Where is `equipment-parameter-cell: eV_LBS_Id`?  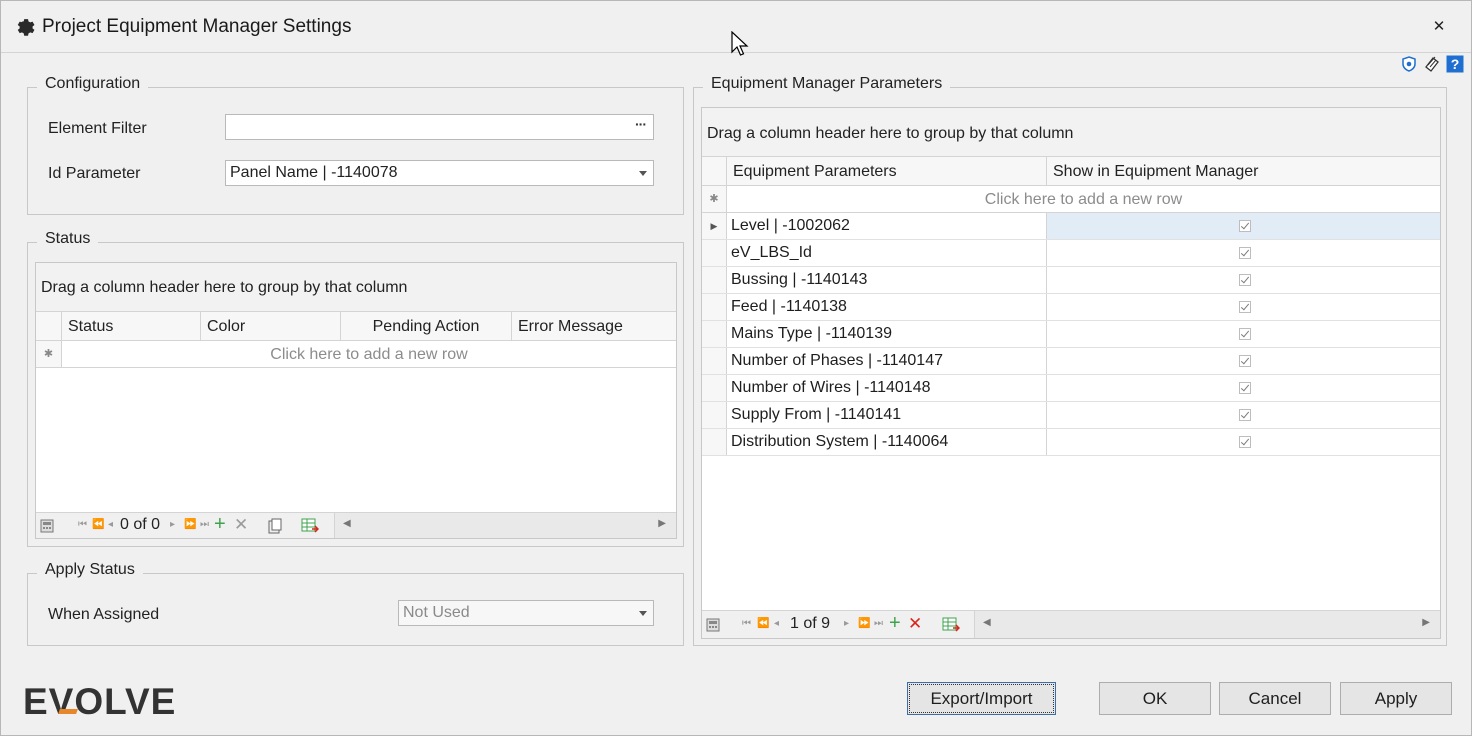
equipment-parameter-cell: eV_LBS_Id is located at coordinates (887, 253).